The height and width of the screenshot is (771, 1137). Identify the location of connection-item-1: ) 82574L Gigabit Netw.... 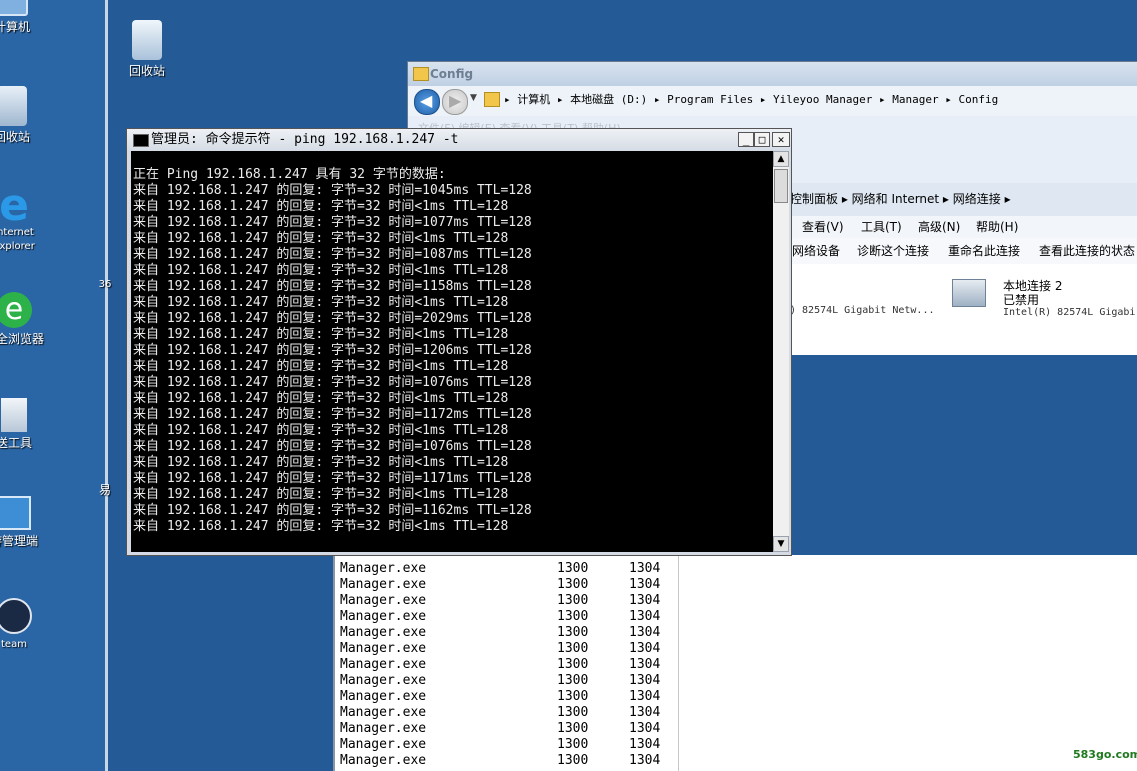
(862, 310).